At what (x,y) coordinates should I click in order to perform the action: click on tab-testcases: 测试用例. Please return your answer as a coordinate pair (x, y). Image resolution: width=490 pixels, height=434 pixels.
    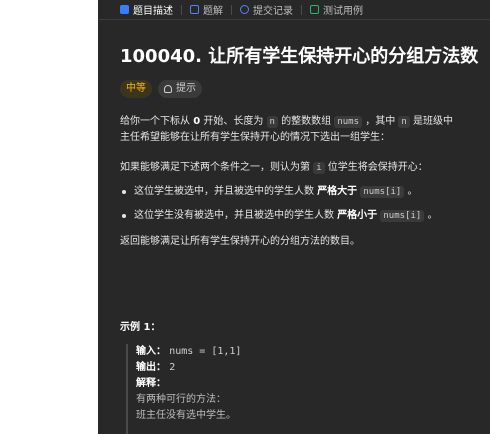
    Looking at the image, I should click on (336, 9).